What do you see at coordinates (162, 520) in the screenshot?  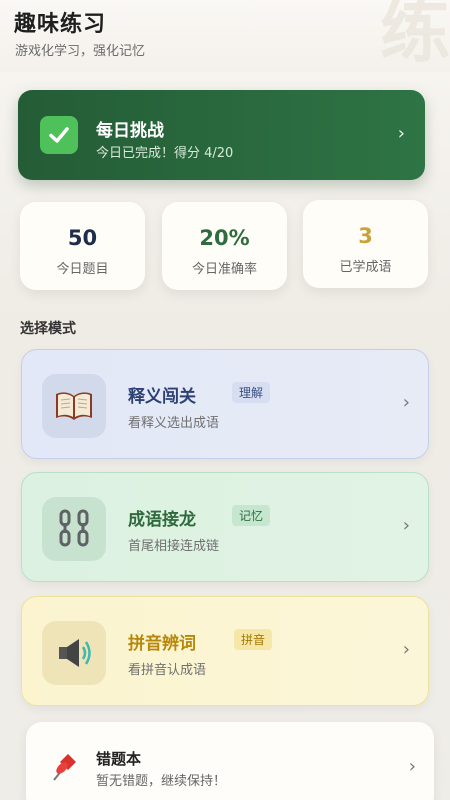 I see `mode-title: 成语接龙` at bounding box center [162, 520].